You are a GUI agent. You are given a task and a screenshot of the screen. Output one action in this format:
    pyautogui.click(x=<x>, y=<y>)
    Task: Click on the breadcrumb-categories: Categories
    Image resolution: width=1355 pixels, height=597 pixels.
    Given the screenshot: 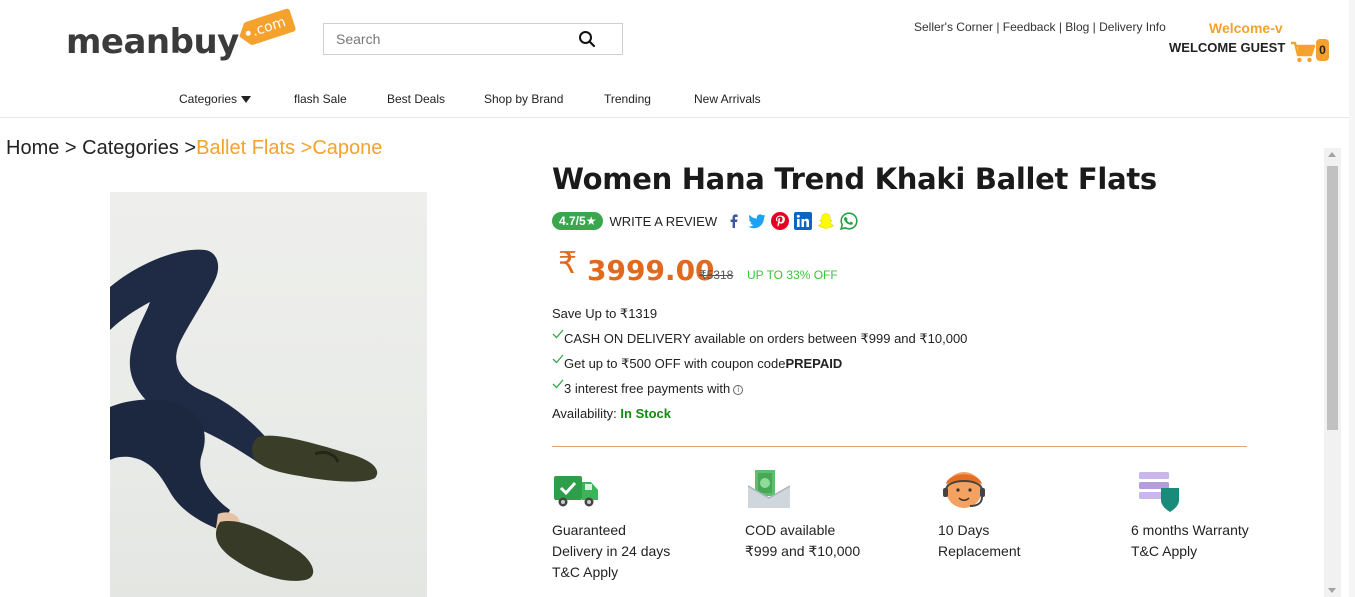 What is the action you would take?
    pyautogui.click(x=130, y=148)
    